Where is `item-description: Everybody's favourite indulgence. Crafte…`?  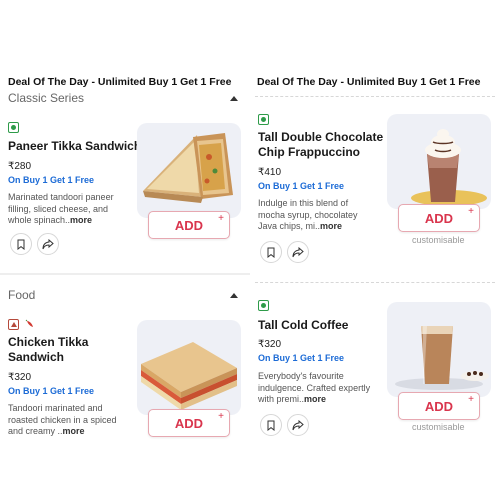 item-description: Everybody's favourite indulgence. Crafte… is located at coordinates (314, 387).